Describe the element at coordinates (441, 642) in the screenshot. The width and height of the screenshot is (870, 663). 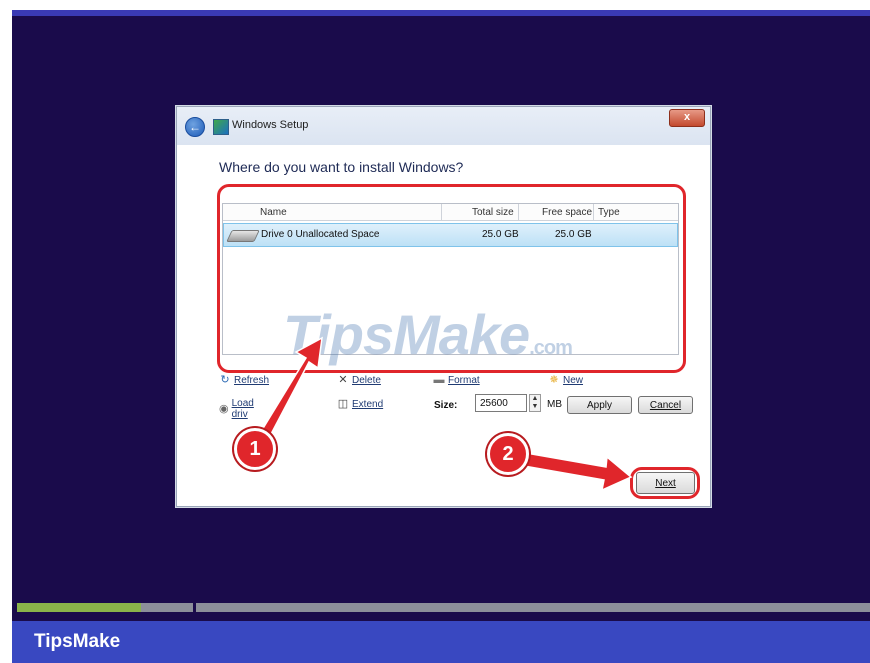
I see `footer-bar: TipsMake` at that location.